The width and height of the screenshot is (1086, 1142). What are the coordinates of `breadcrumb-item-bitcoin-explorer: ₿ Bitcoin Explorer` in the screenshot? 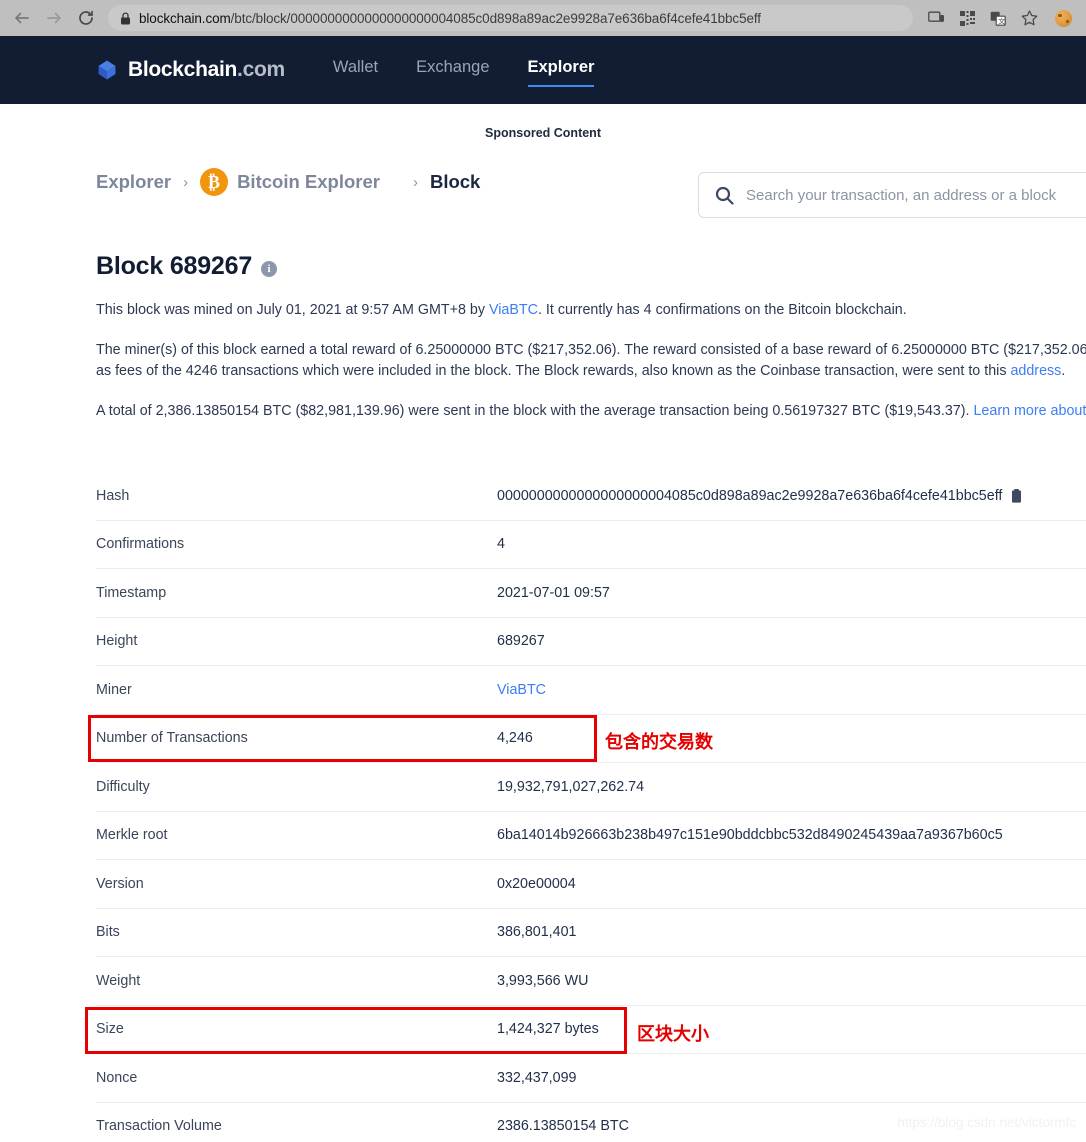 It's located at (300, 182).